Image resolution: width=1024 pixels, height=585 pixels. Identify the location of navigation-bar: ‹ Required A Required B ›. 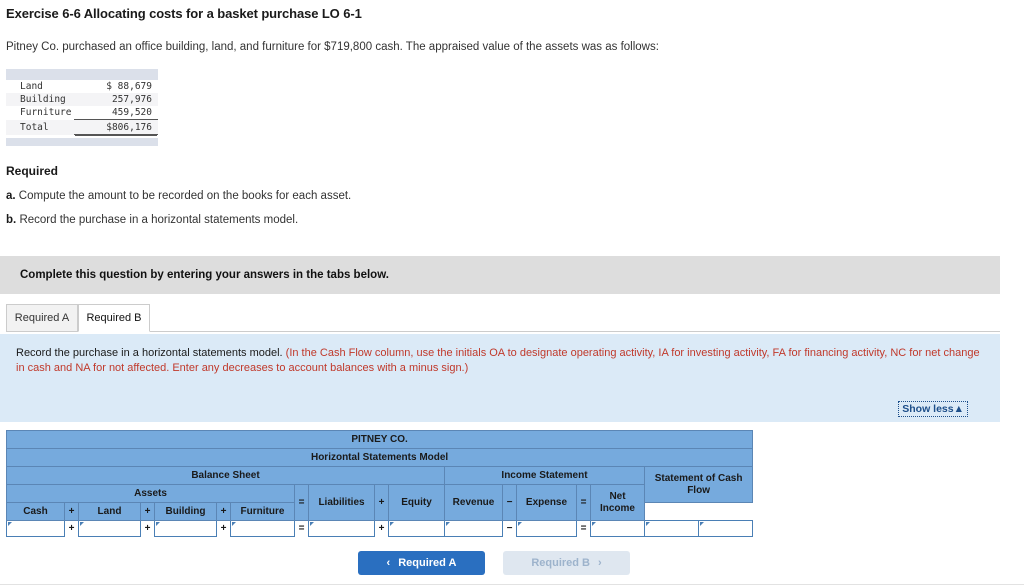
(512, 563).